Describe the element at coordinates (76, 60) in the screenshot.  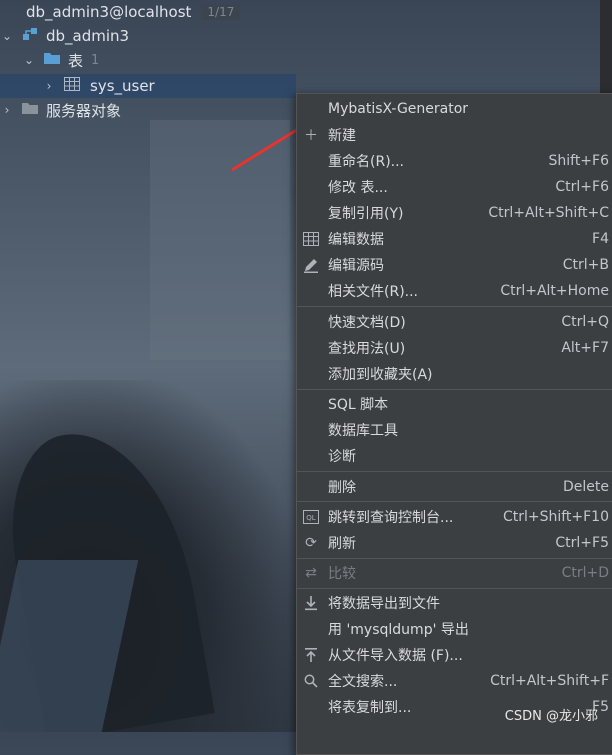
I see `tables-folder-label: 表` at that location.